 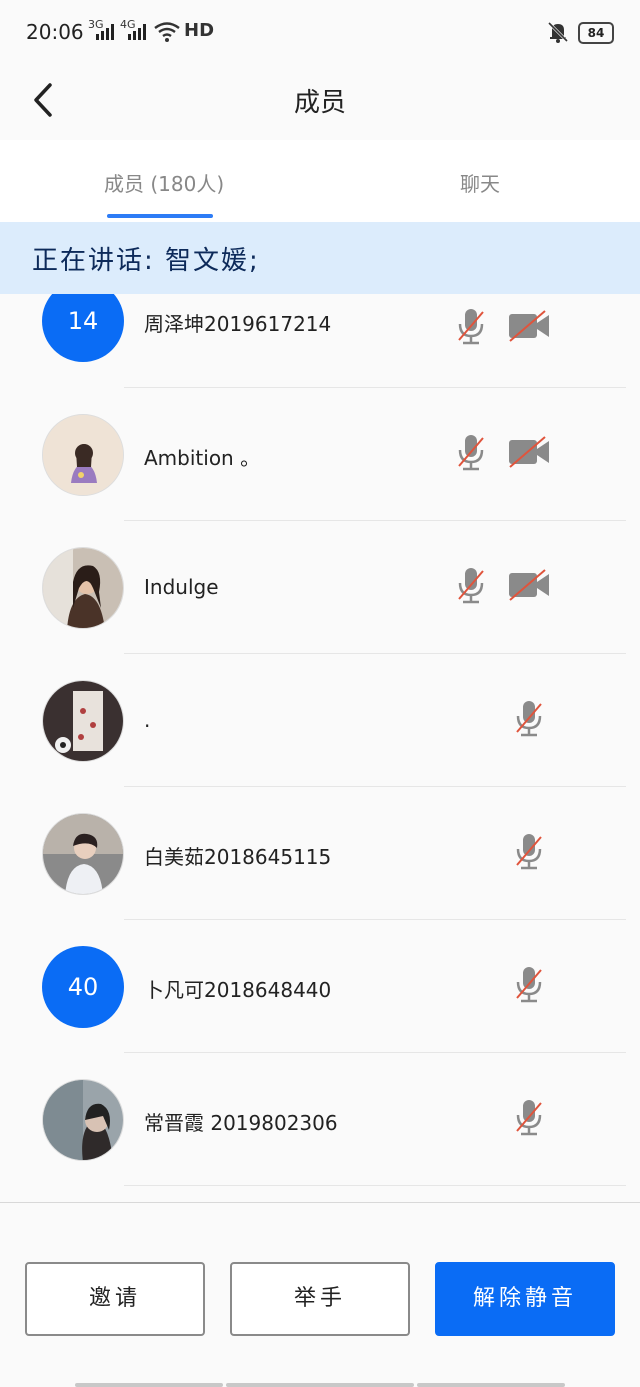 I want to click on speaking-text: 正在讲话: 智文媛;, so click(x=146, y=261).